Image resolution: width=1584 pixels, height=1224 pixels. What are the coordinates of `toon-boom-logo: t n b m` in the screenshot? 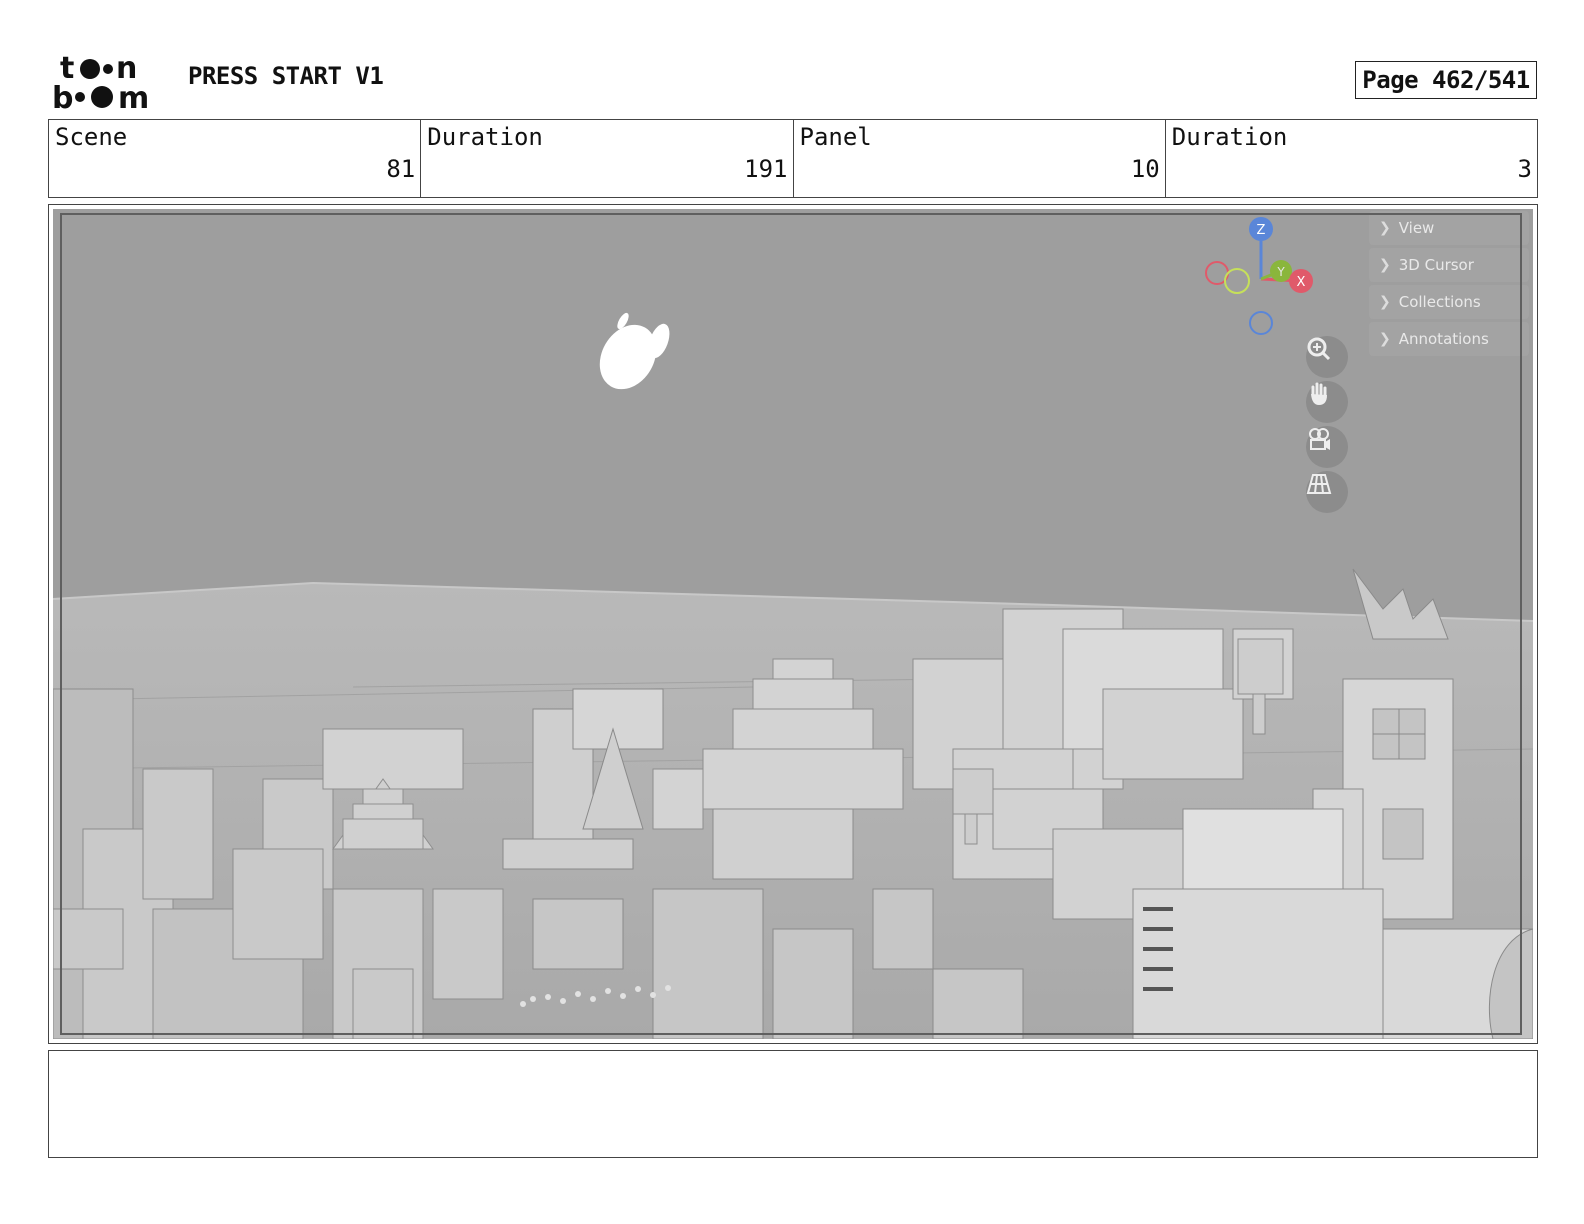 It's located at (100, 81).